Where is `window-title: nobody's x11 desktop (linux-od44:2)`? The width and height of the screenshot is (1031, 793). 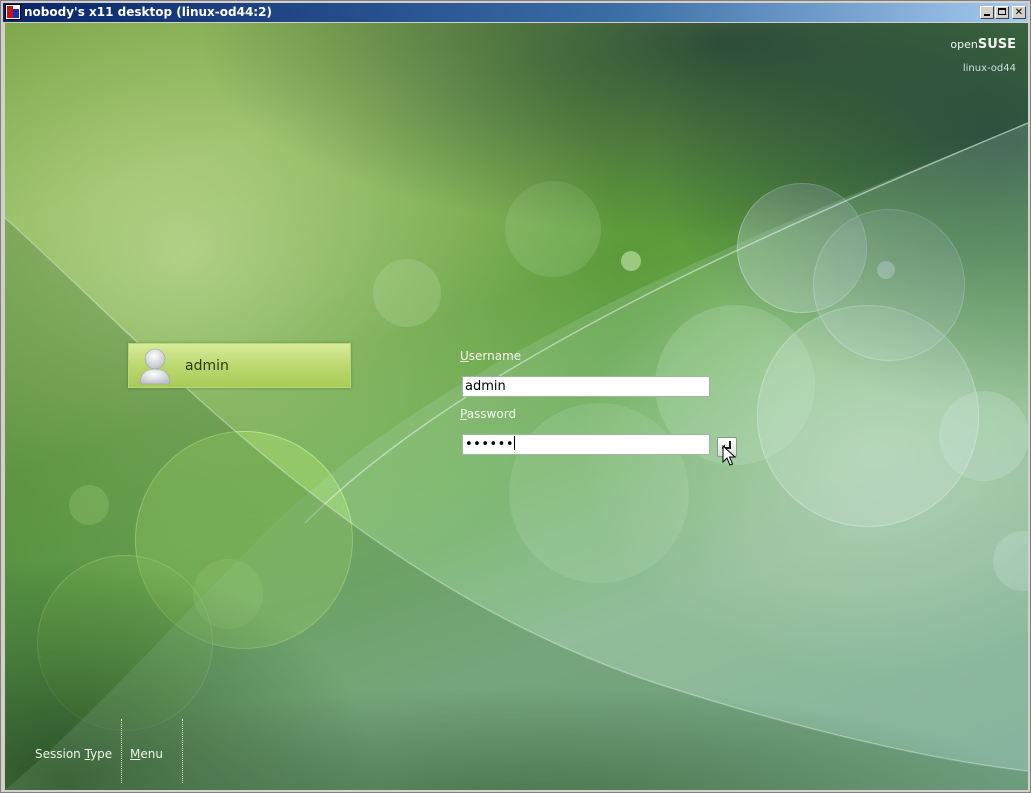
window-title: nobody's x11 desktop (linux-od44:2) is located at coordinates (148, 12).